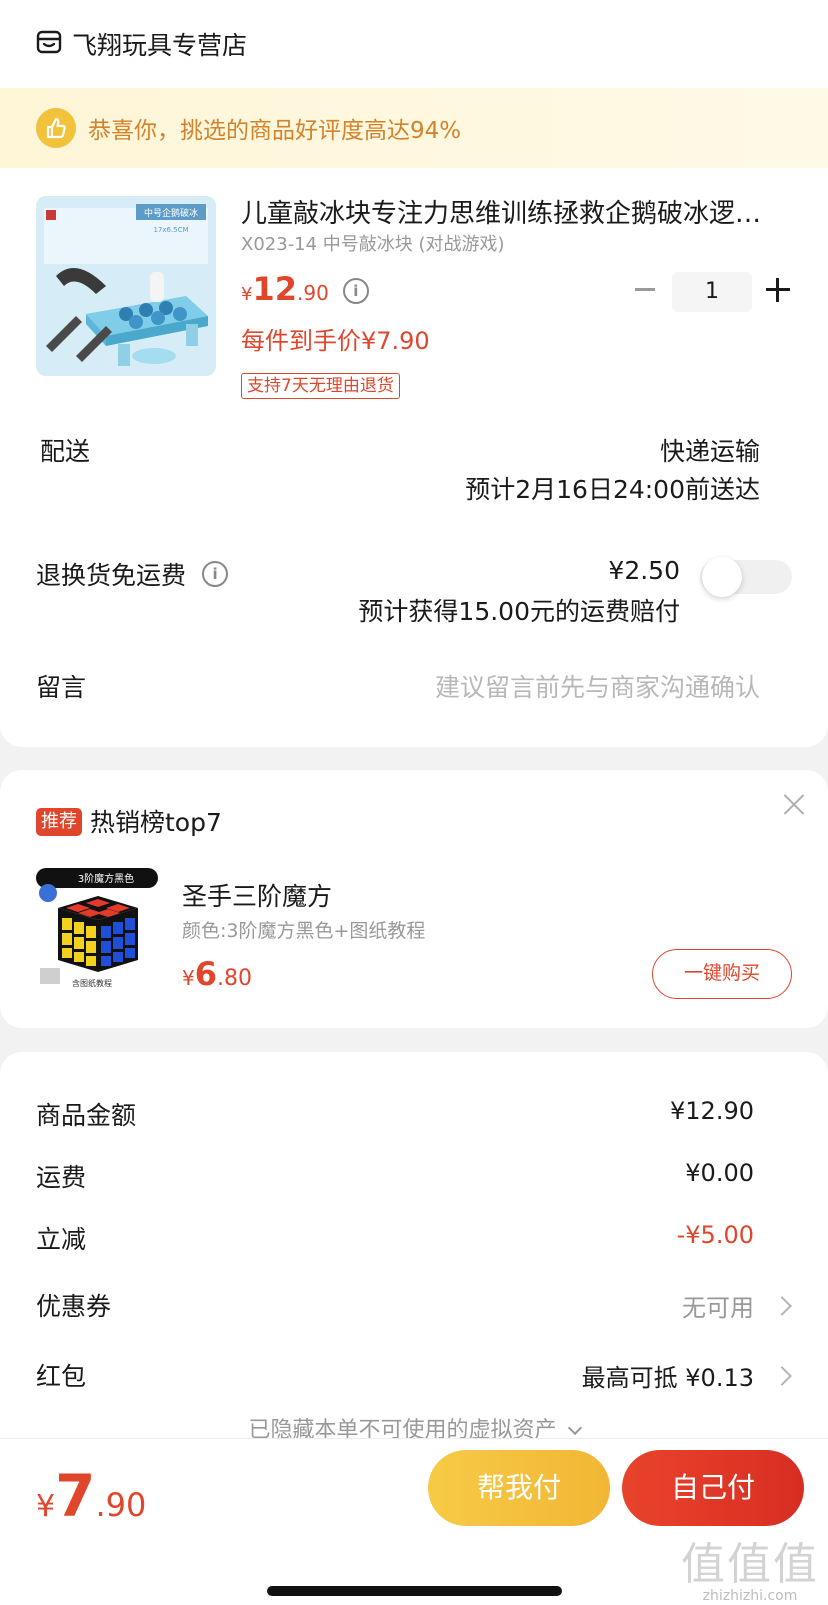 The image size is (828, 1605). What do you see at coordinates (156, 822) in the screenshot?
I see `recommend-title: 热销榜top7` at bounding box center [156, 822].